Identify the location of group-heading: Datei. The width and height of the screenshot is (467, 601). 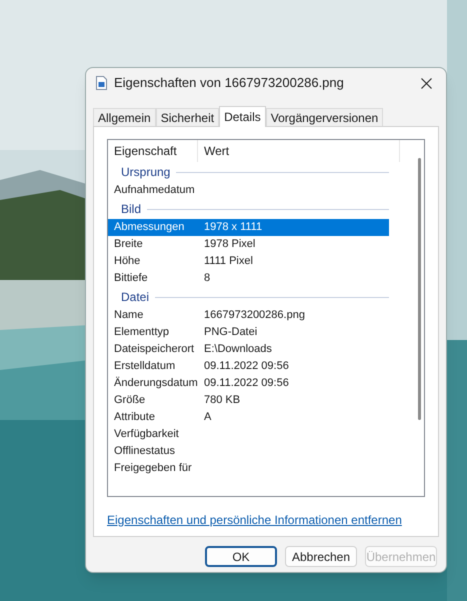
(135, 297).